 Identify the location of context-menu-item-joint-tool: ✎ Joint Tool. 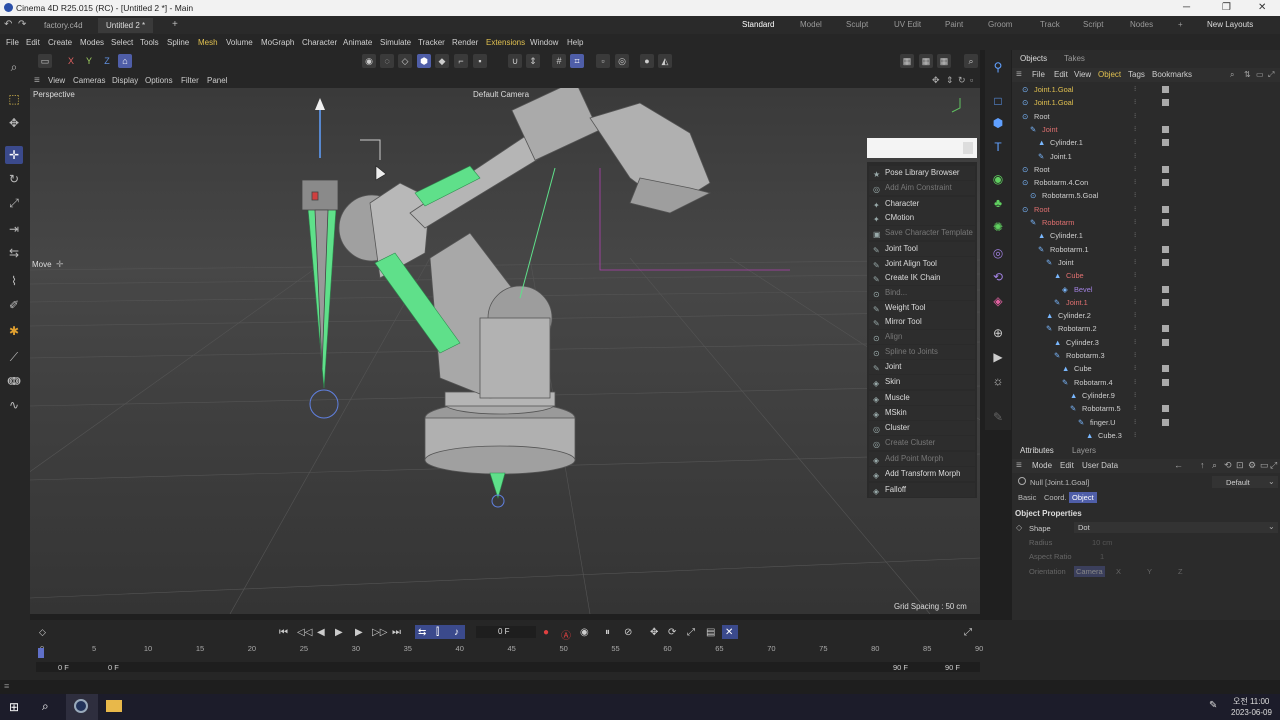
(922, 249).